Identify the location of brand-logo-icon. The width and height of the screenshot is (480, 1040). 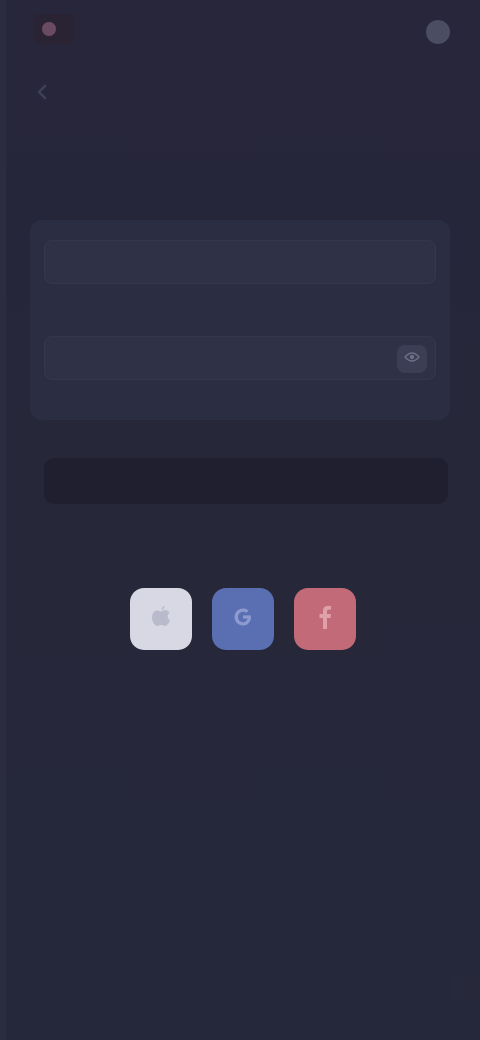
(49, 29).